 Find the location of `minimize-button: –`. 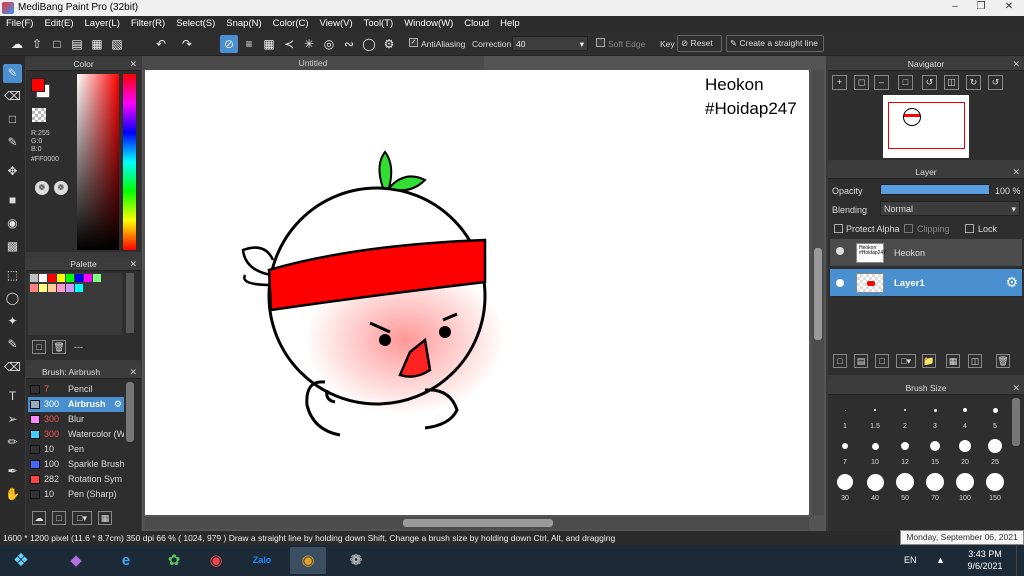

minimize-button: – is located at coordinates (955, 7).